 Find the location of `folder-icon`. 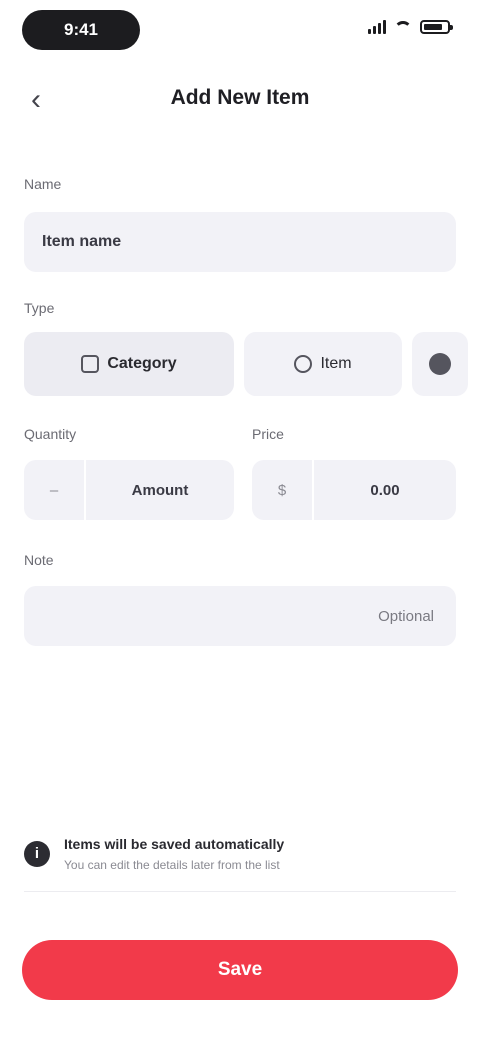

folder-icon is located at coordinates (90, 364).